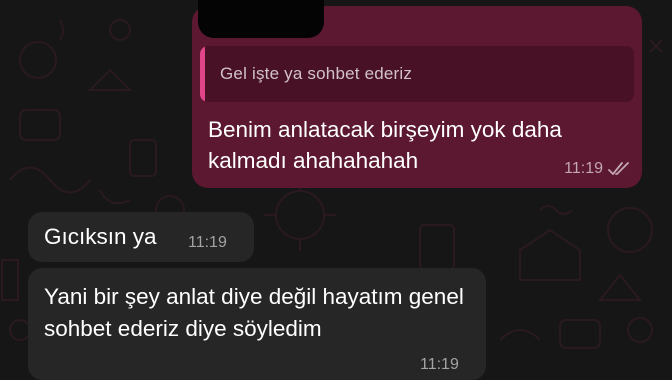 This screenshot has width=672, height=380. I want to click on quote-accent-bar, so click(202, 74).